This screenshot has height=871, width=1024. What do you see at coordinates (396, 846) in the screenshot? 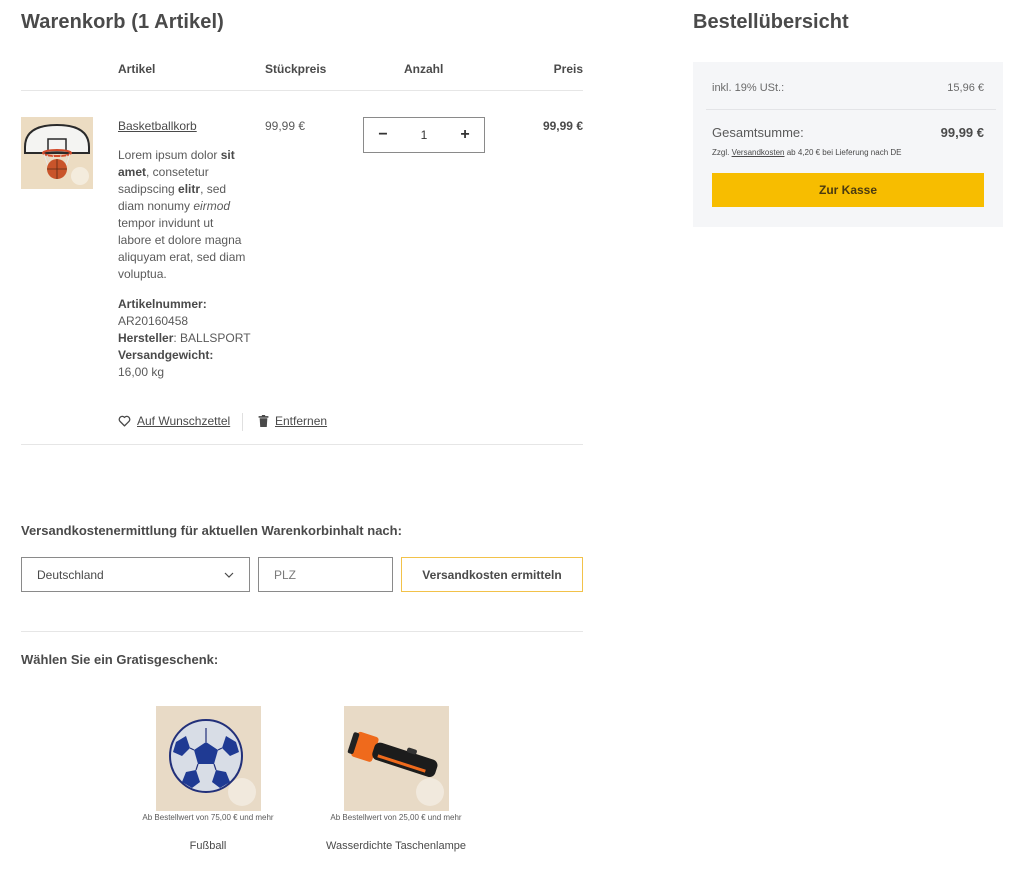
I see `gift-name: Wasserdichte Taschenlampe` at bounding box center [396, 846].